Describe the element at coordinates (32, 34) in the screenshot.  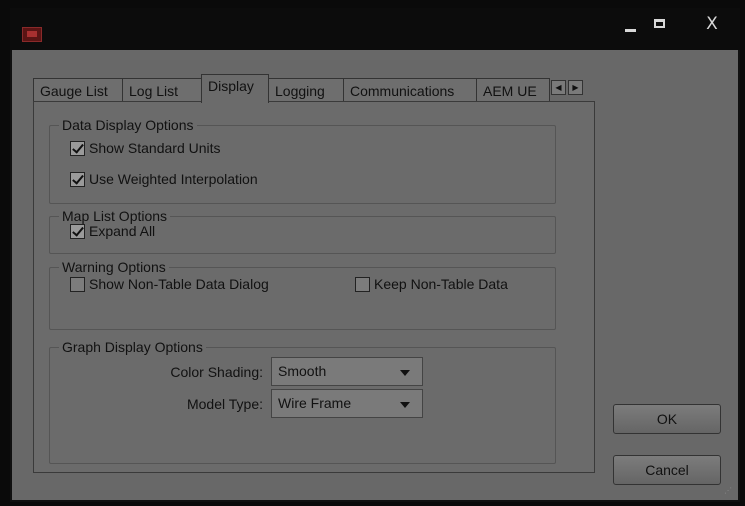
I see `app-icon` at that location.